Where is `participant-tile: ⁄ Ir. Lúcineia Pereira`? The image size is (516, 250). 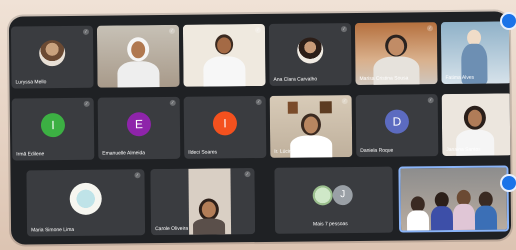
participant-tile: ⁄ Ir. Lúcineia Pereira is located at coordinates (311, 126).